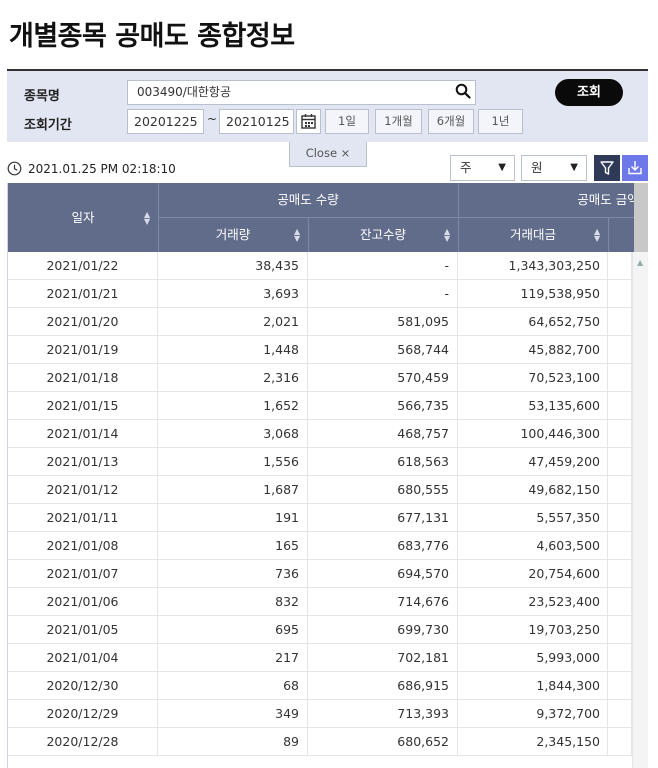 This screenshot has width=658, height=768. I want to click on header-trade-volume: 거래량, so click(233, 235).